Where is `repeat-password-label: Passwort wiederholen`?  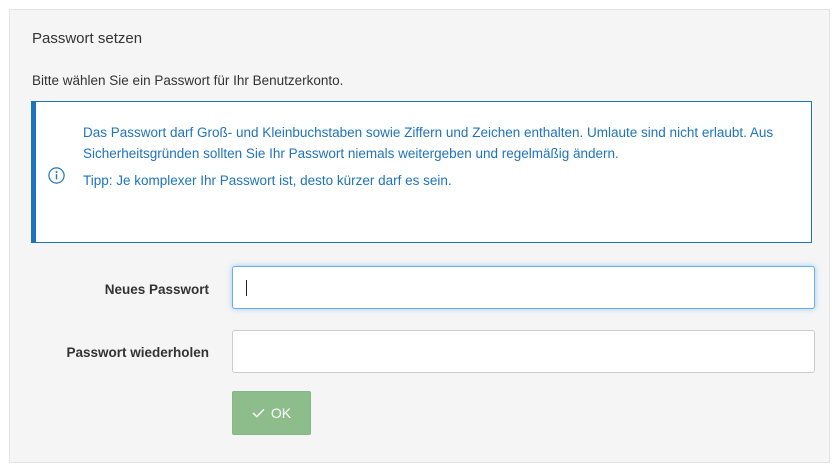
repeat-password-label: Passwort wiederholen is located at coordinates (137, 352).